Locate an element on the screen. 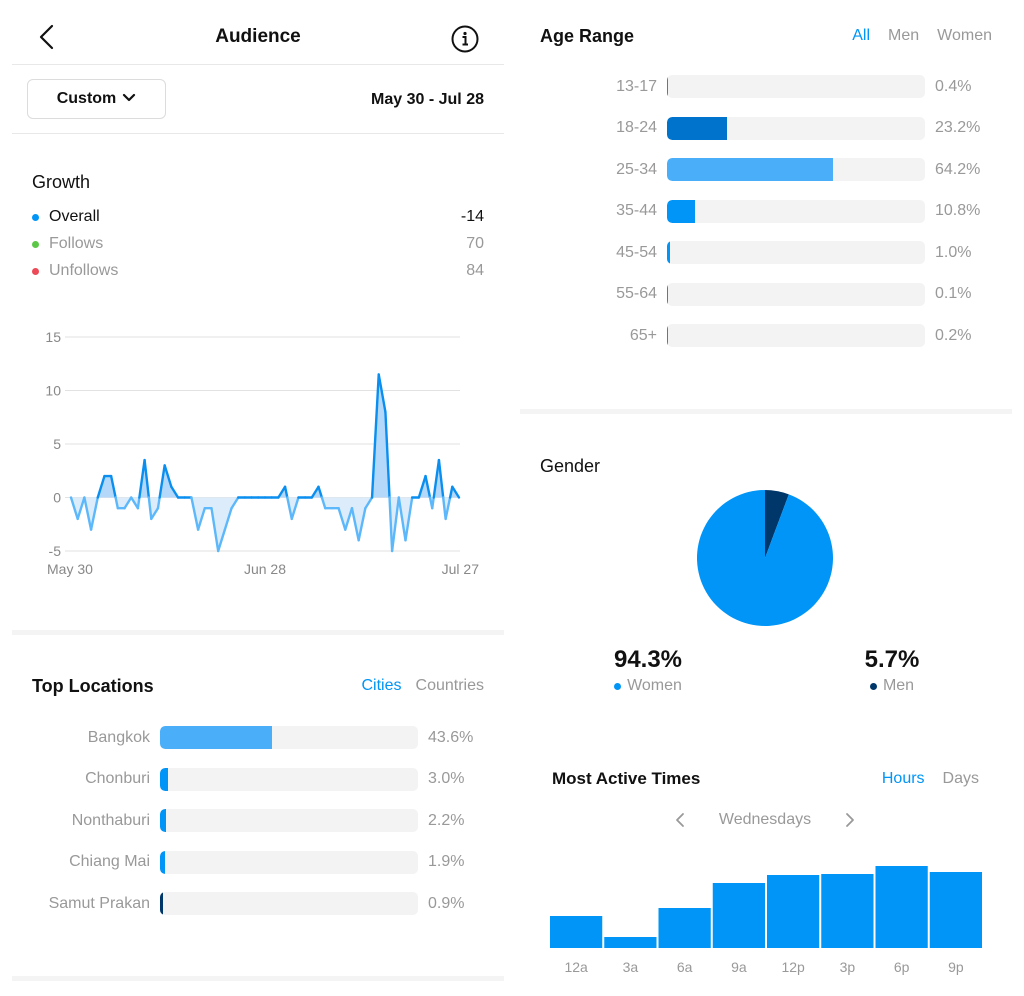 Image resolution: width=1024 pixels, height=996 pixels. age-range-title: Age Range is located at coordinates (587, 36).